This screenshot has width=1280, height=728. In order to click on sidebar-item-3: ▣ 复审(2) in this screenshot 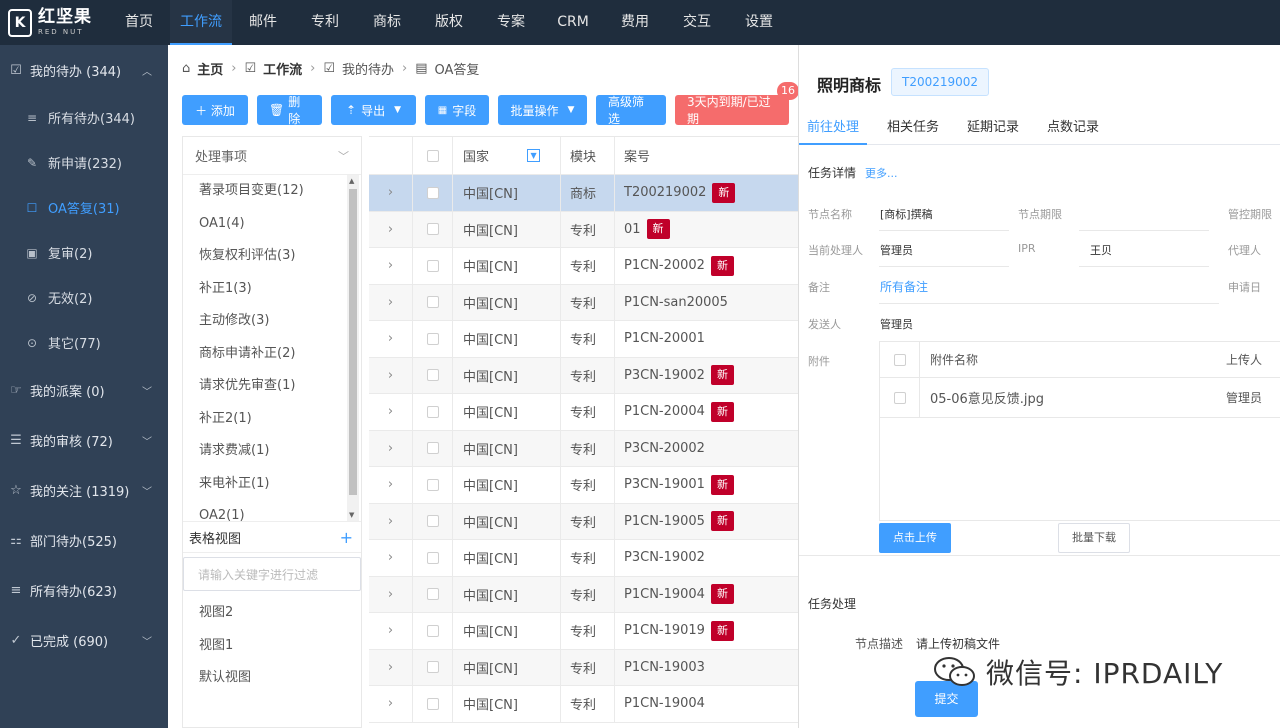, I will do `click(84, 252)`.